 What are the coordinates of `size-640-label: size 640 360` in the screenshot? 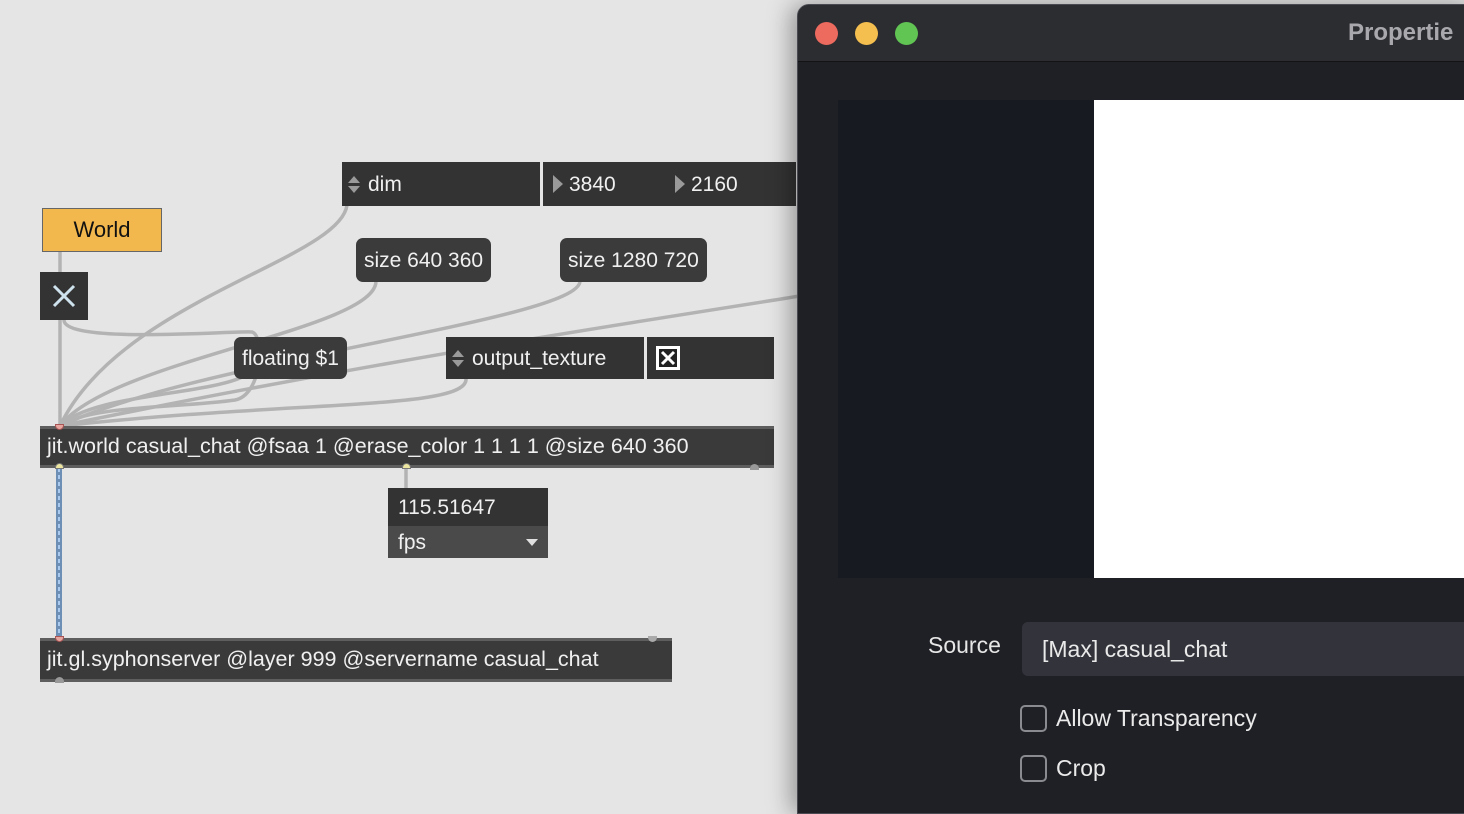 It's located at (424, 260).